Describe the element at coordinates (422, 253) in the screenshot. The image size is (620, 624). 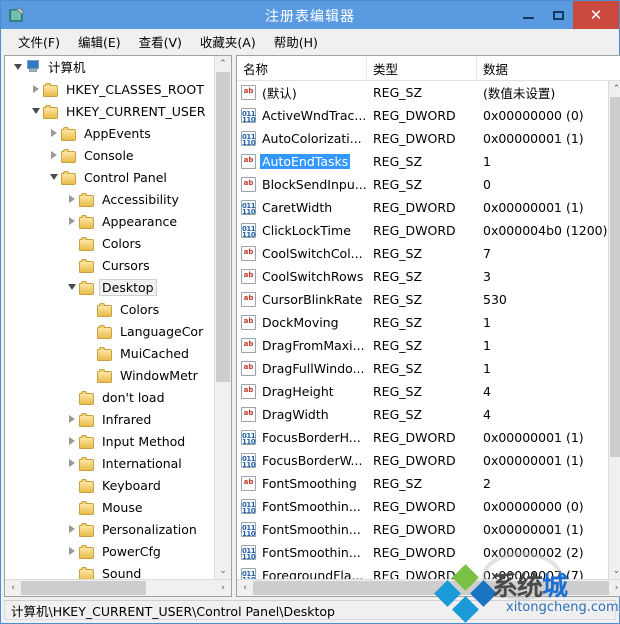
I see `table-row: ab CoolSwitchCol... REG_SZ 7` at that location.